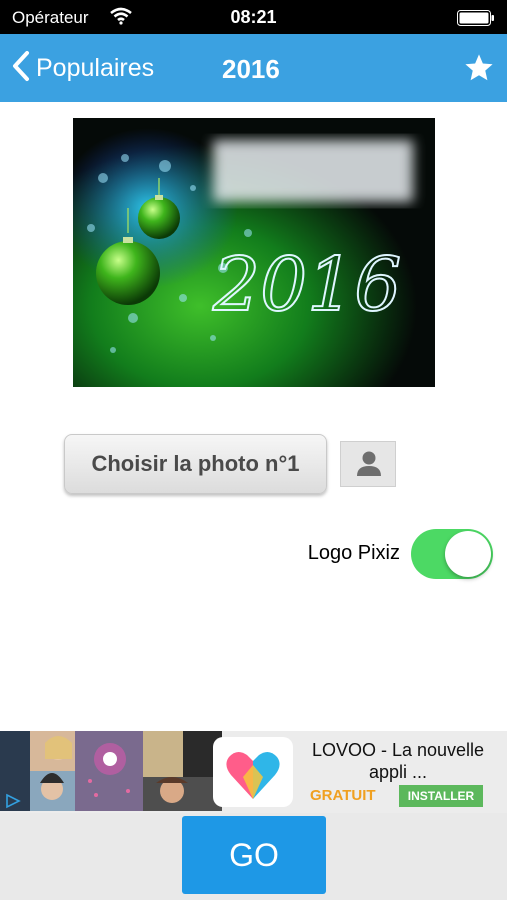  Describe the element at coordinates (441, 796) in the screenshot. I see `install-button: INSTALLER` at that location.